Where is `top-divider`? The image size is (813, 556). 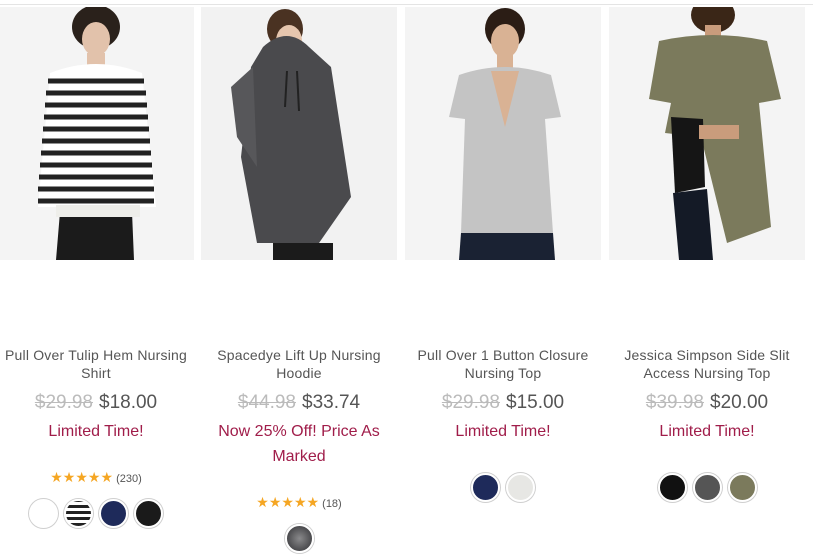
top-divider is located at coordinates (406, 4).